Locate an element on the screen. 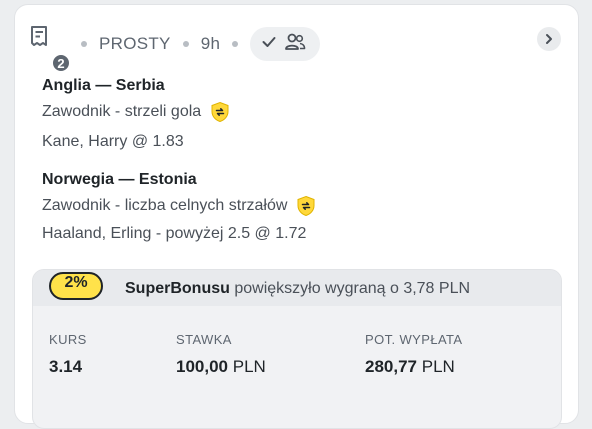 The image size is (592, 429). ticket-meta: PROSTY 9h is located at coordinates (201, 44).